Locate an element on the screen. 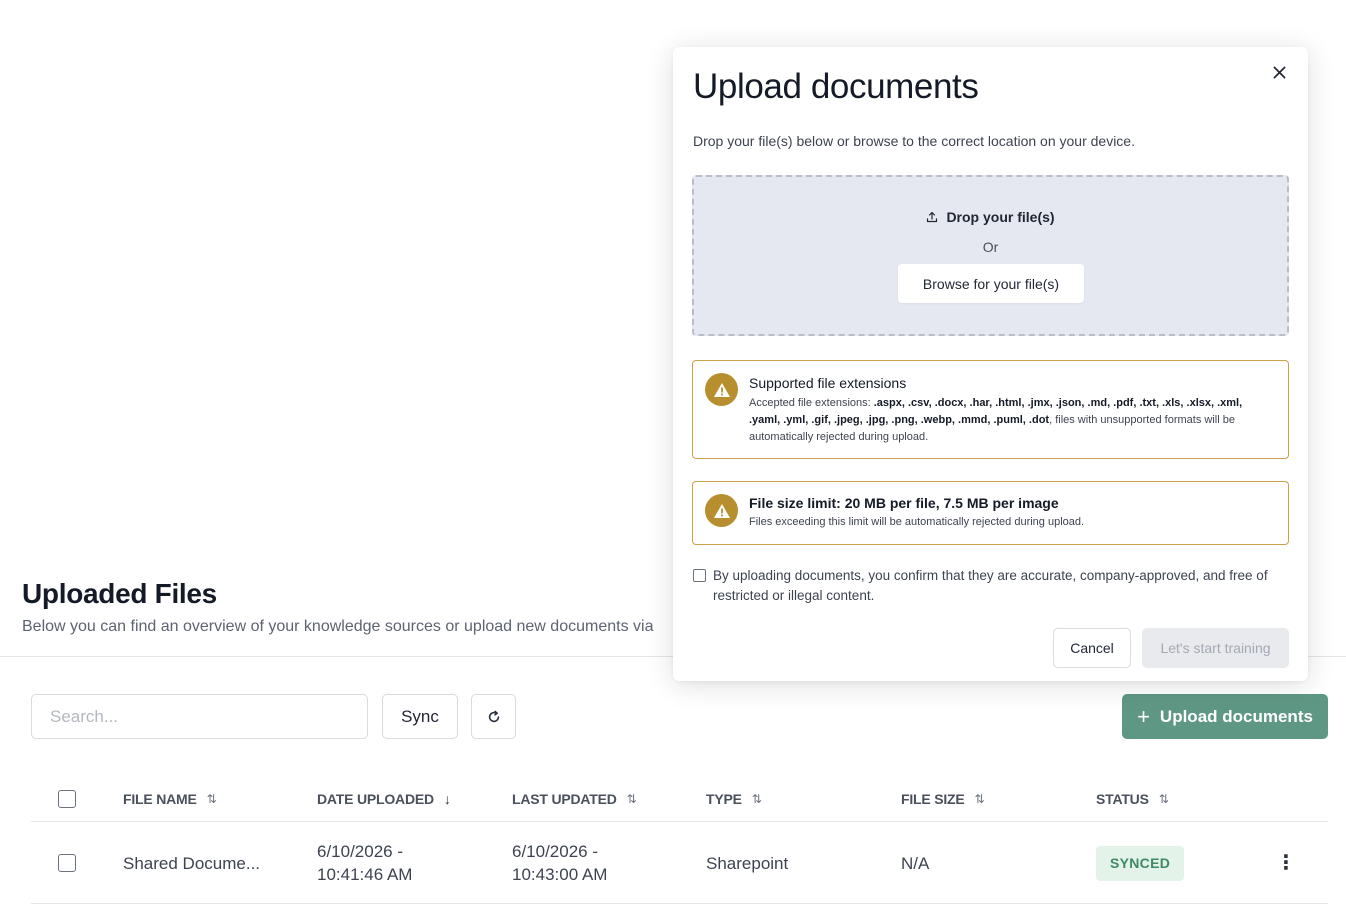  row-select-cell is located at coordinates (67, 863).